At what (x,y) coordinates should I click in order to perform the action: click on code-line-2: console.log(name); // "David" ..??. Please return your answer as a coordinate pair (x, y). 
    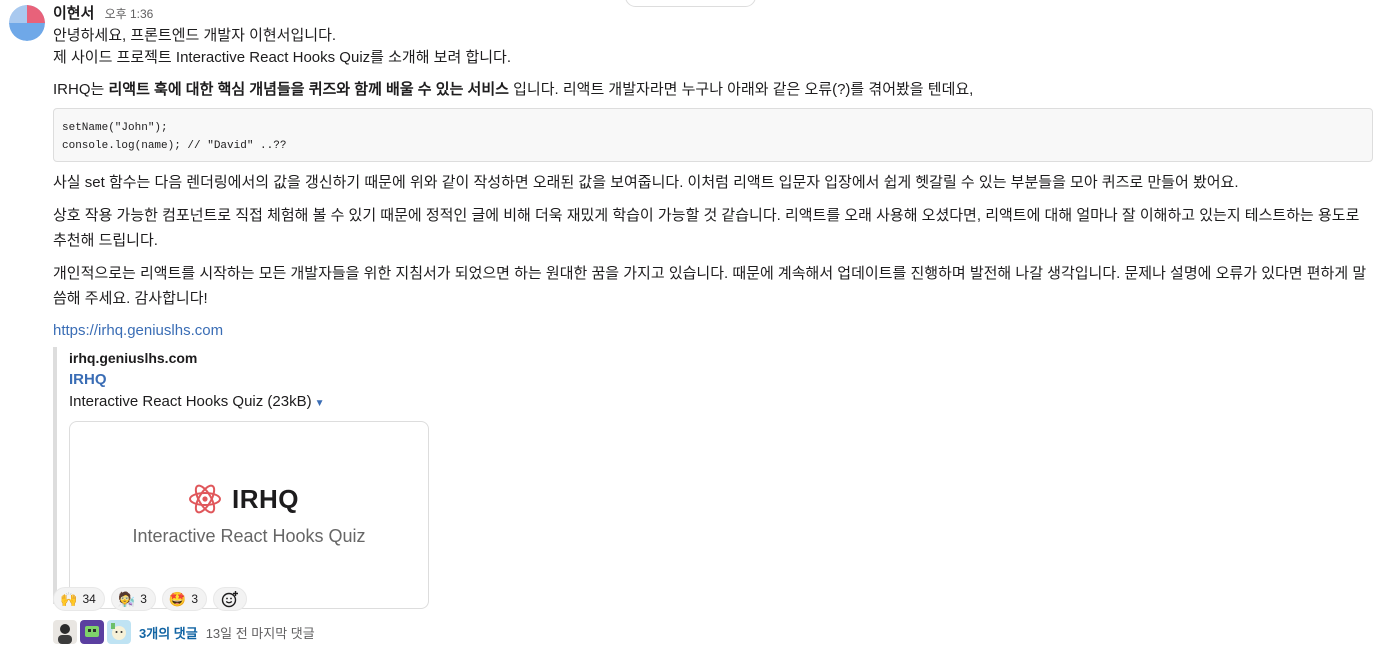
    Looking at the image, I should click on (174, 146).